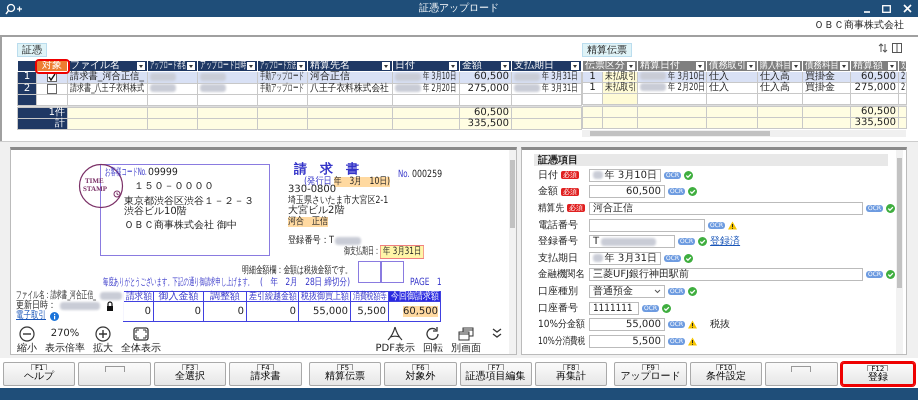 The image size is (918, 400). Describe the element at coordinates (625, 175) in the screenshot. I see `input-field: 年 3月10日` at that location.